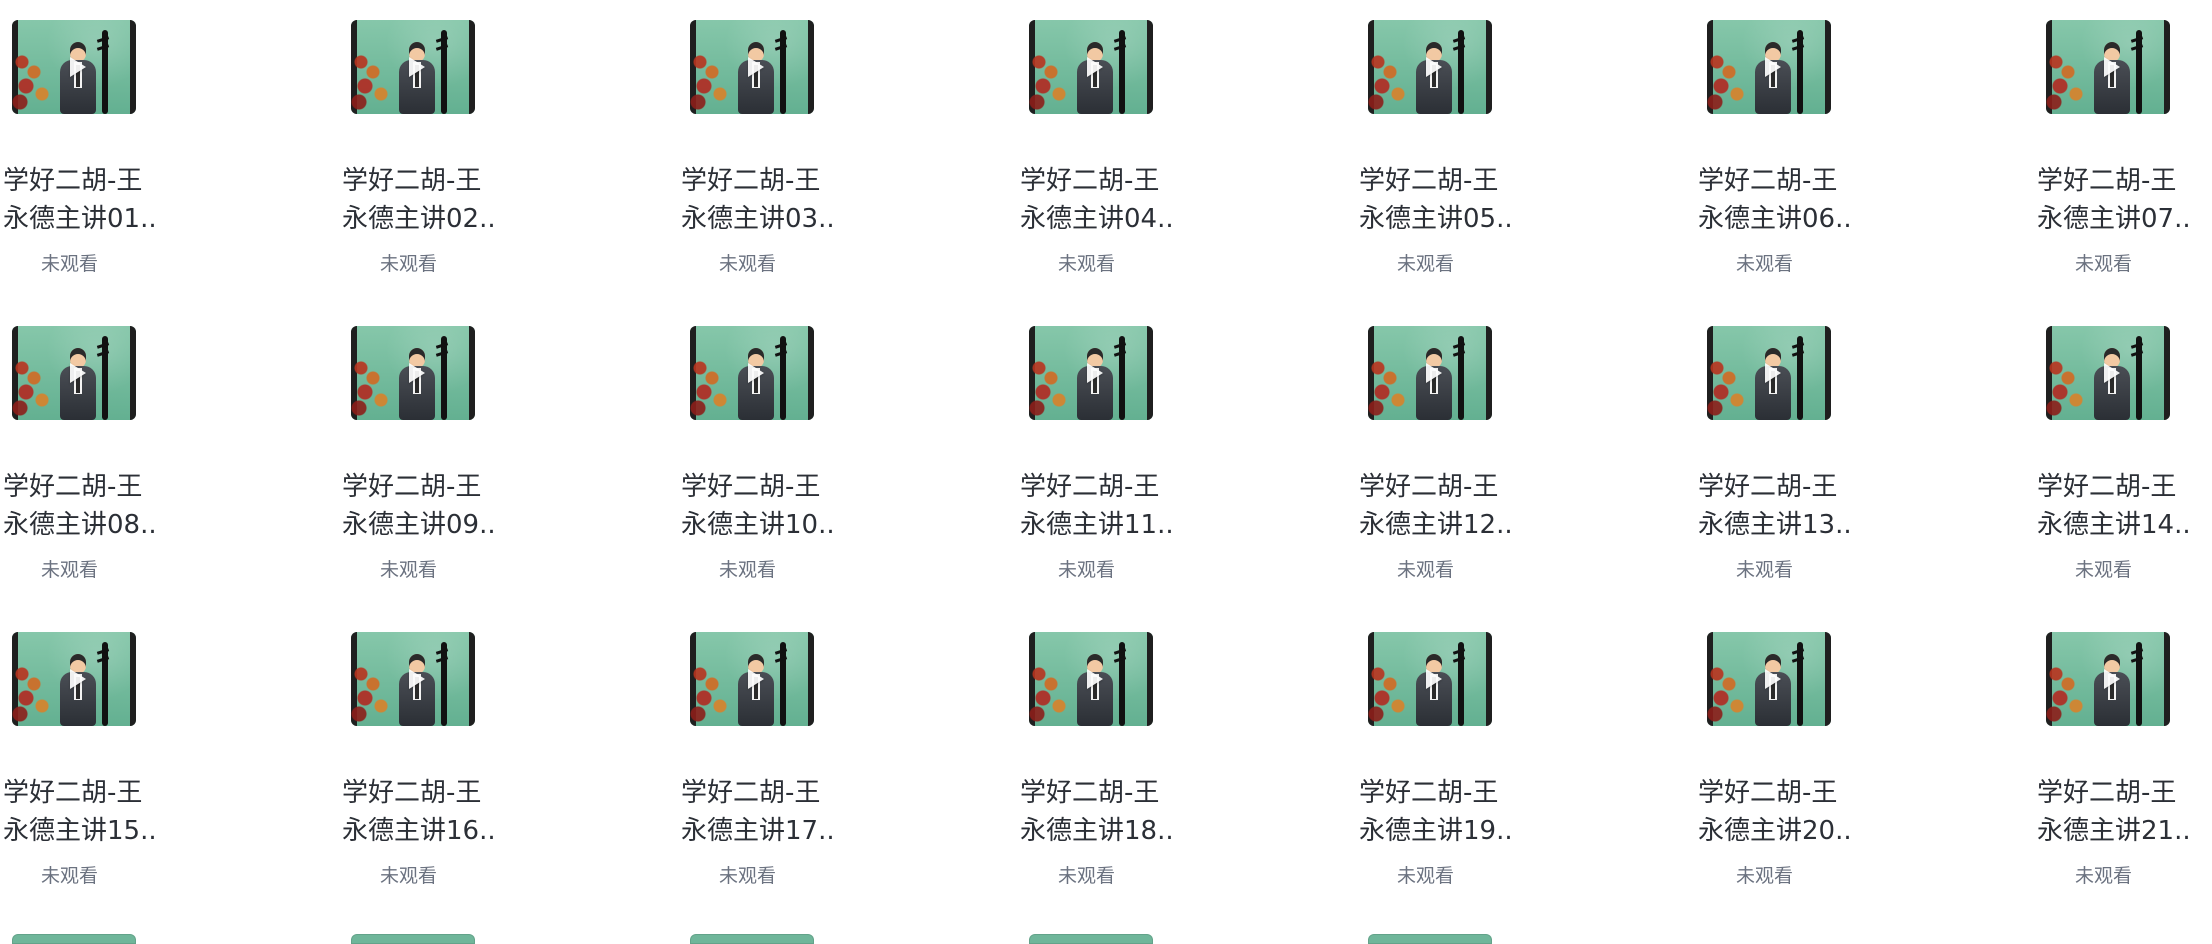 Image resolution: width=2212 pixels, height=944 pixels. I want to click on video-title: 学好二胡-王 永德主讲05.., so click(1444, 200).